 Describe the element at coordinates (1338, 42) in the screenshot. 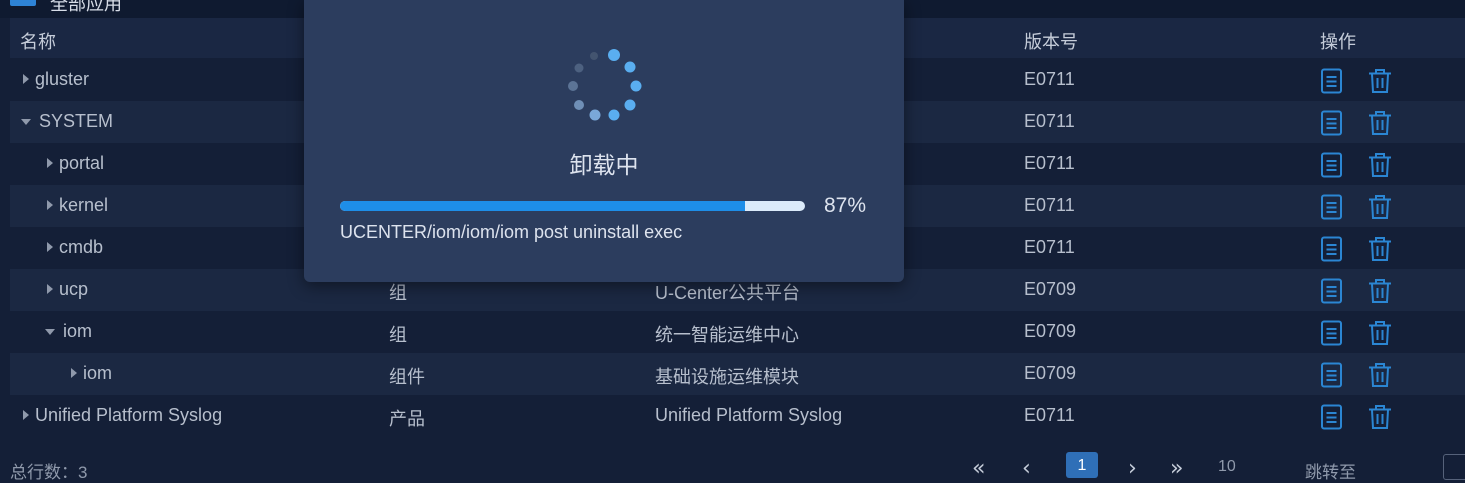

I see `column-actions-header: 操作` at that location.